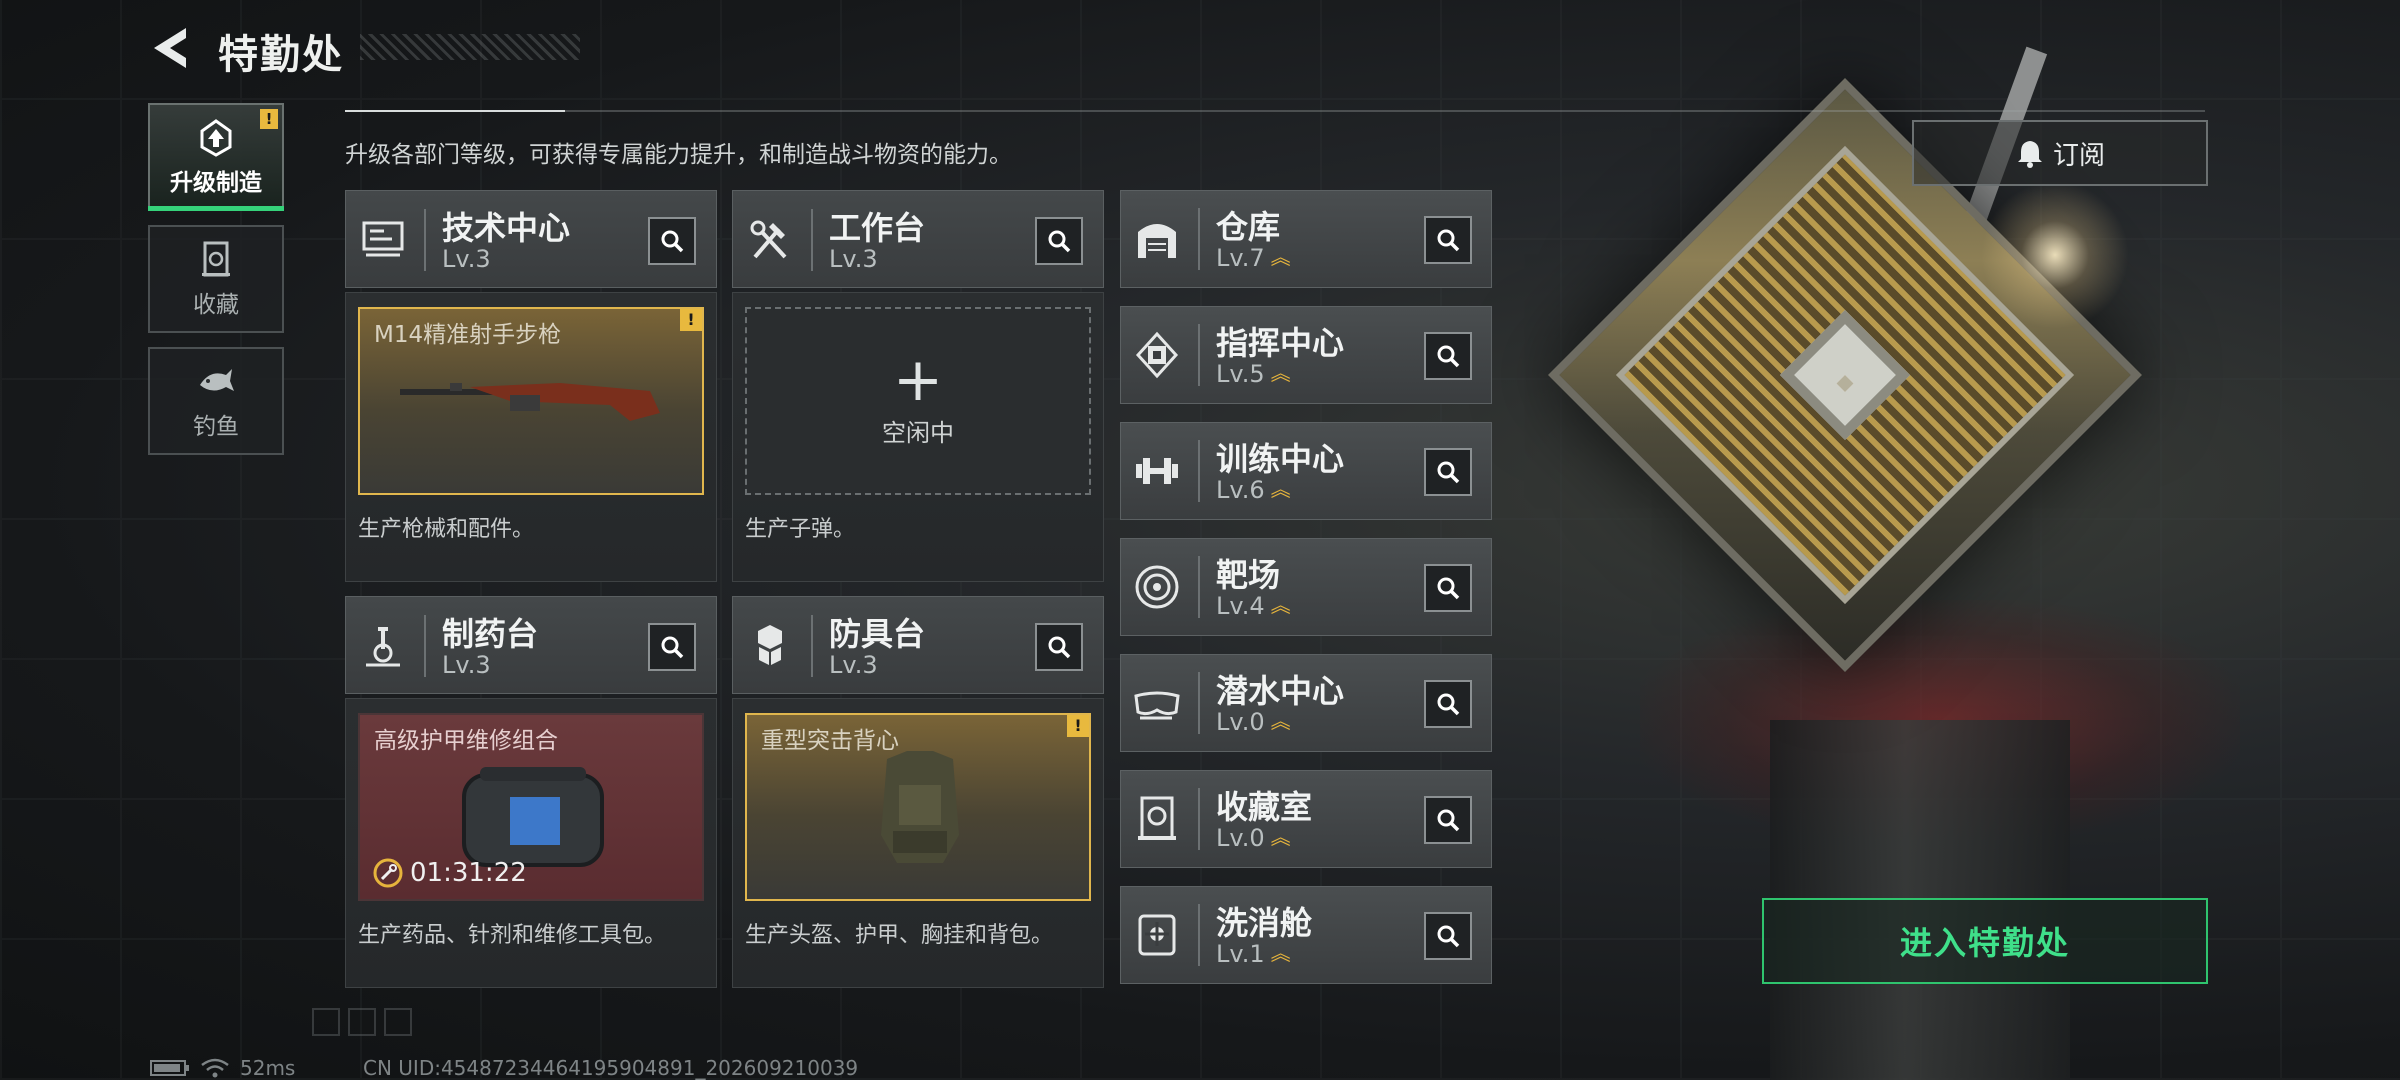  Describe the element at coordinates (1280, 691) in the screenshot. I see `facility-name: 潜水中心` at that location.